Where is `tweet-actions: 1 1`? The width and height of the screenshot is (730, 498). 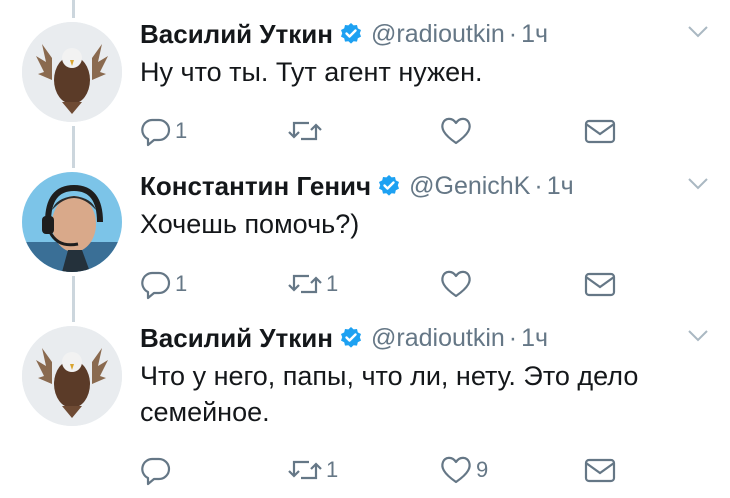
tweet-actions: 1 1 is located at coordinates (390, 284).